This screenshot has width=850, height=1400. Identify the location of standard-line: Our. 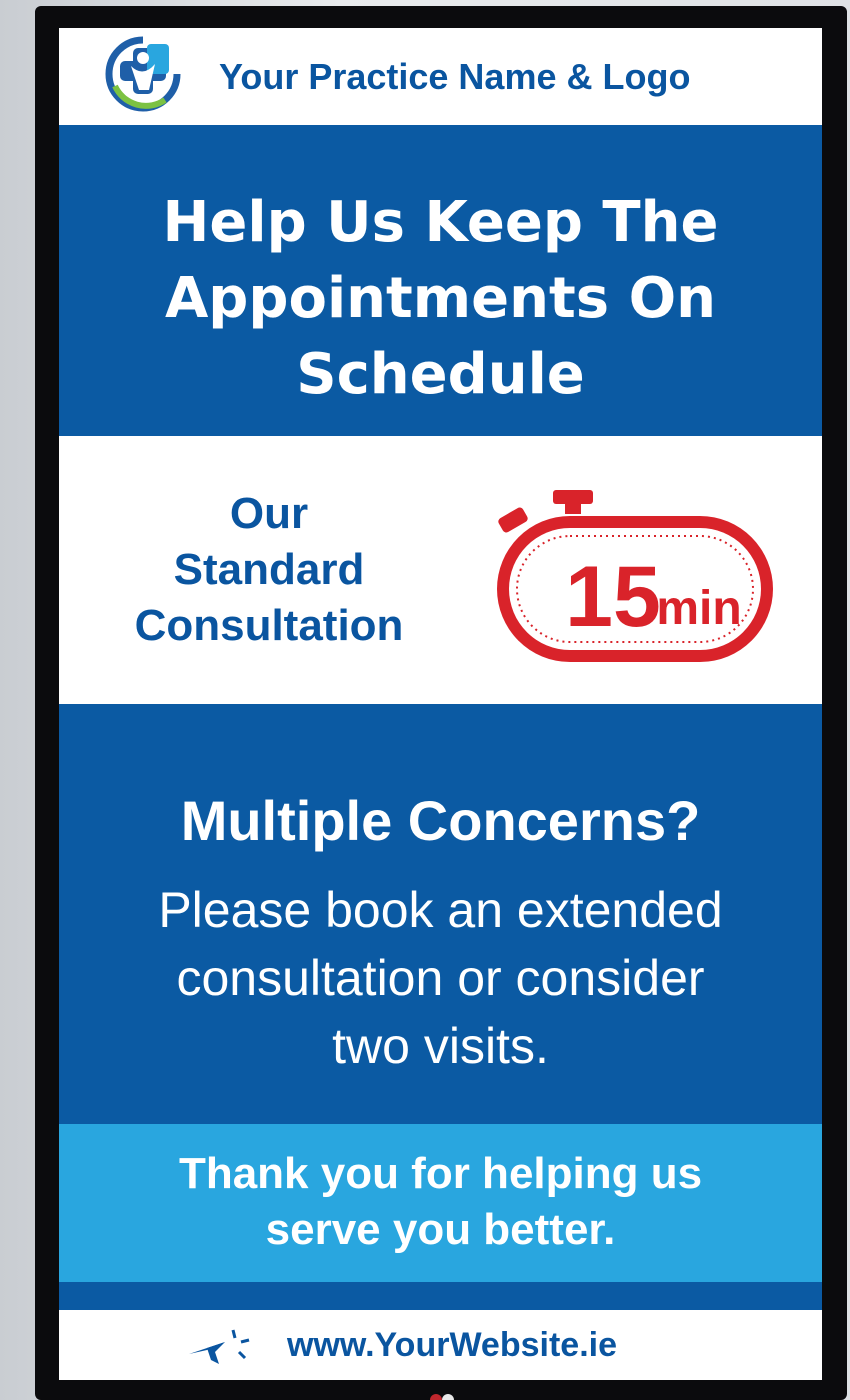
(269, 513).